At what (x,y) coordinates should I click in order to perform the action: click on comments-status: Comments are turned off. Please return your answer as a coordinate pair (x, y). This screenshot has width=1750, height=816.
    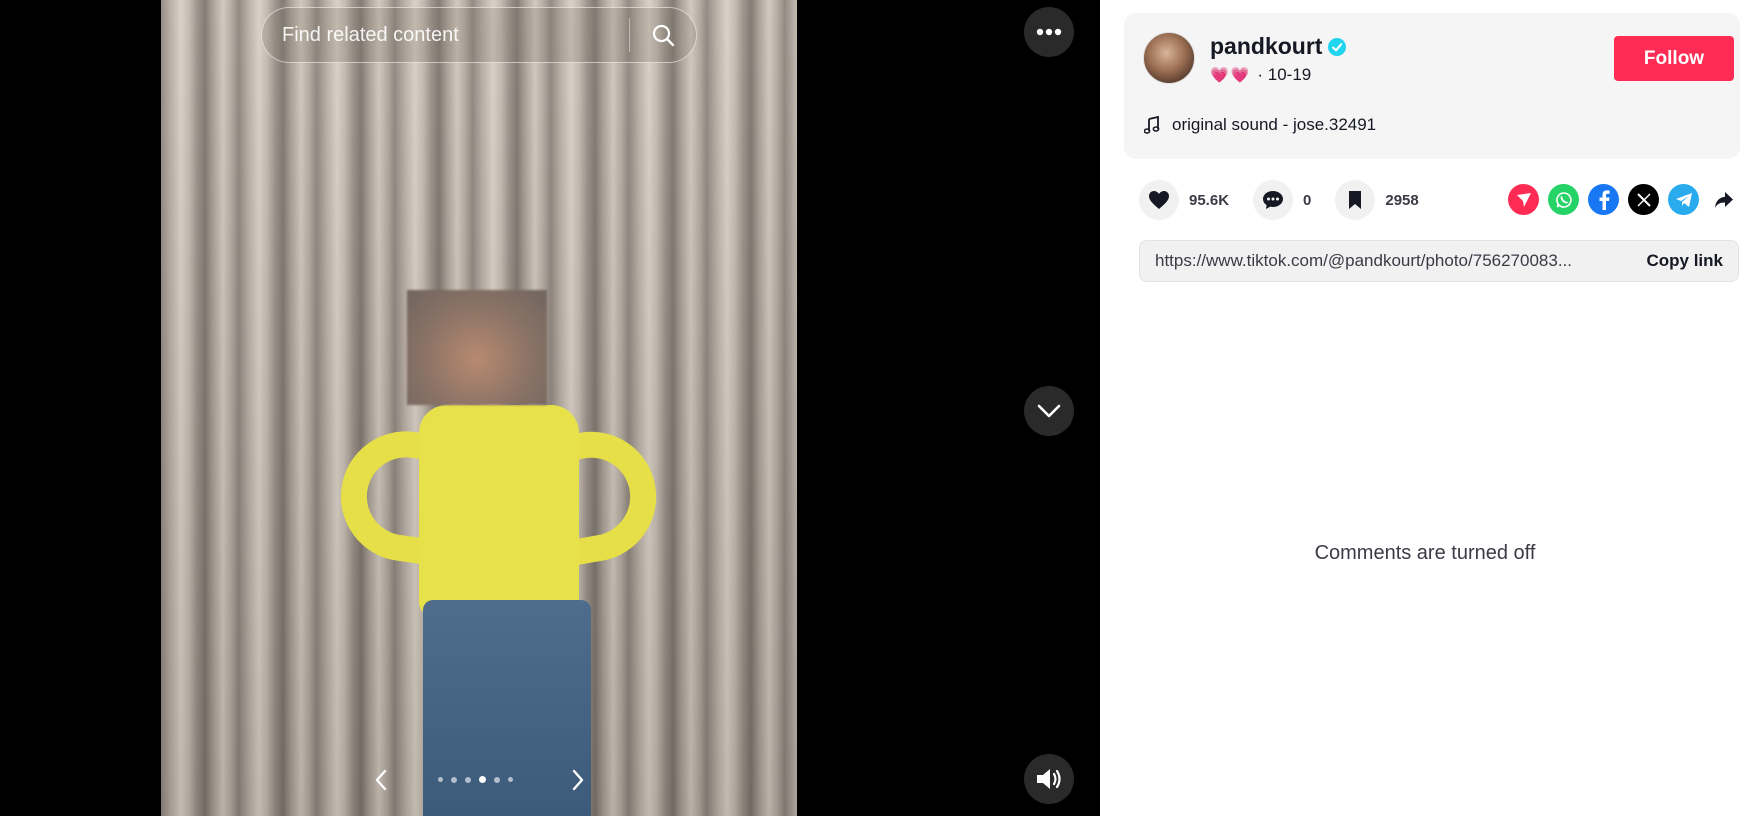
    Looking at the image, I should click on (1425, 553).